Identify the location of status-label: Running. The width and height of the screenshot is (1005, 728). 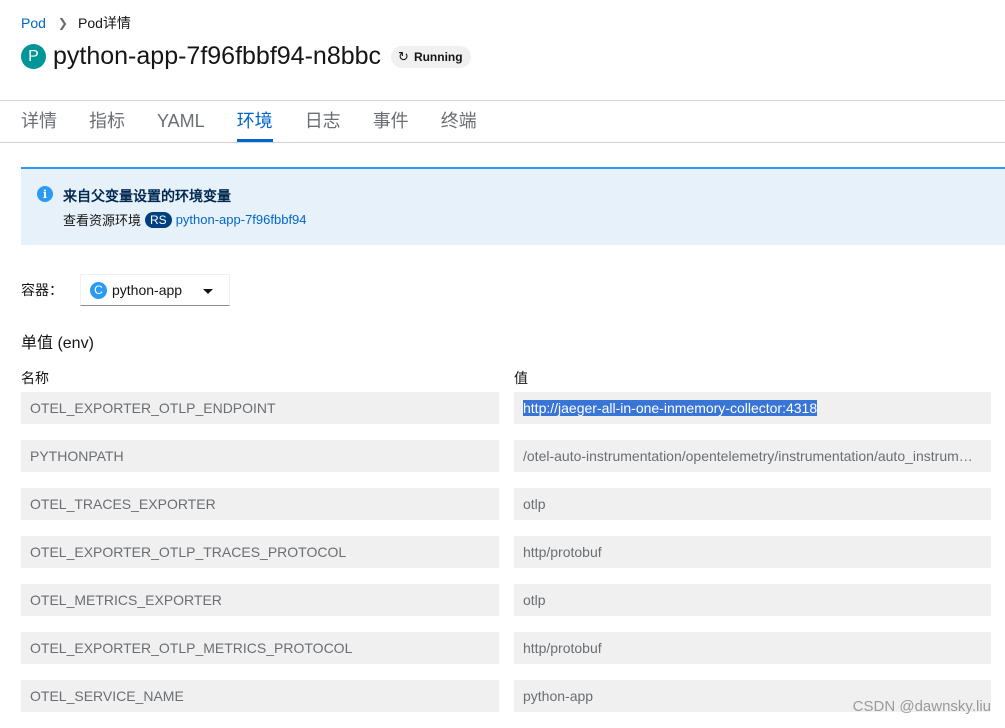
(438, 56).